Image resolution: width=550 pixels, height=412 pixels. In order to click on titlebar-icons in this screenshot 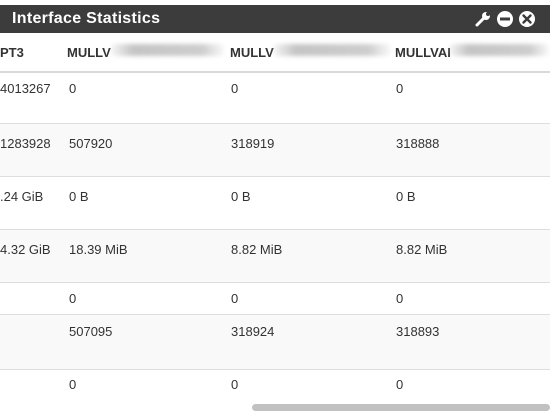, I will do `click(505, 19)`.